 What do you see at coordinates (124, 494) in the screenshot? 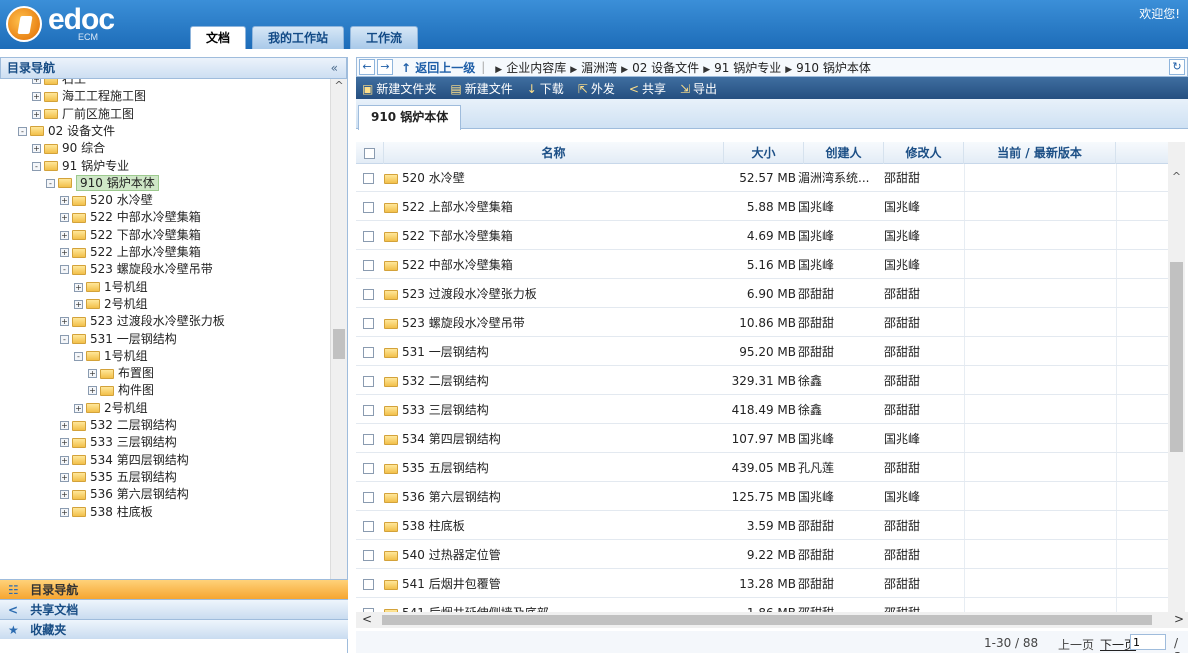
I see `tree-node: +536 第六层钢结构` at bounding box center [124, 494].